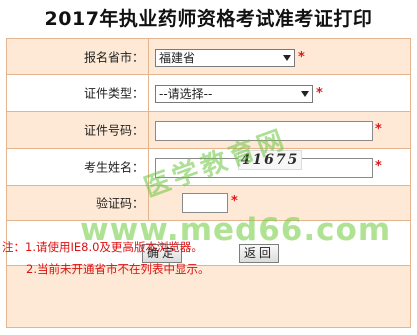 The image size is (417, 335). I want to click on province-select-value: 福建省, so click(177, 58).